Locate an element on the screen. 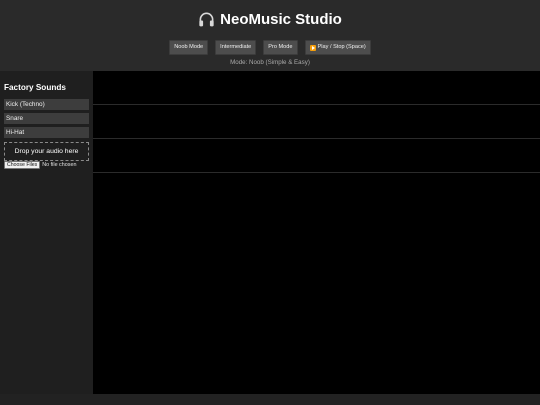  sound-item-kick: Kick (Techno) is located at coordinates (46, 104).